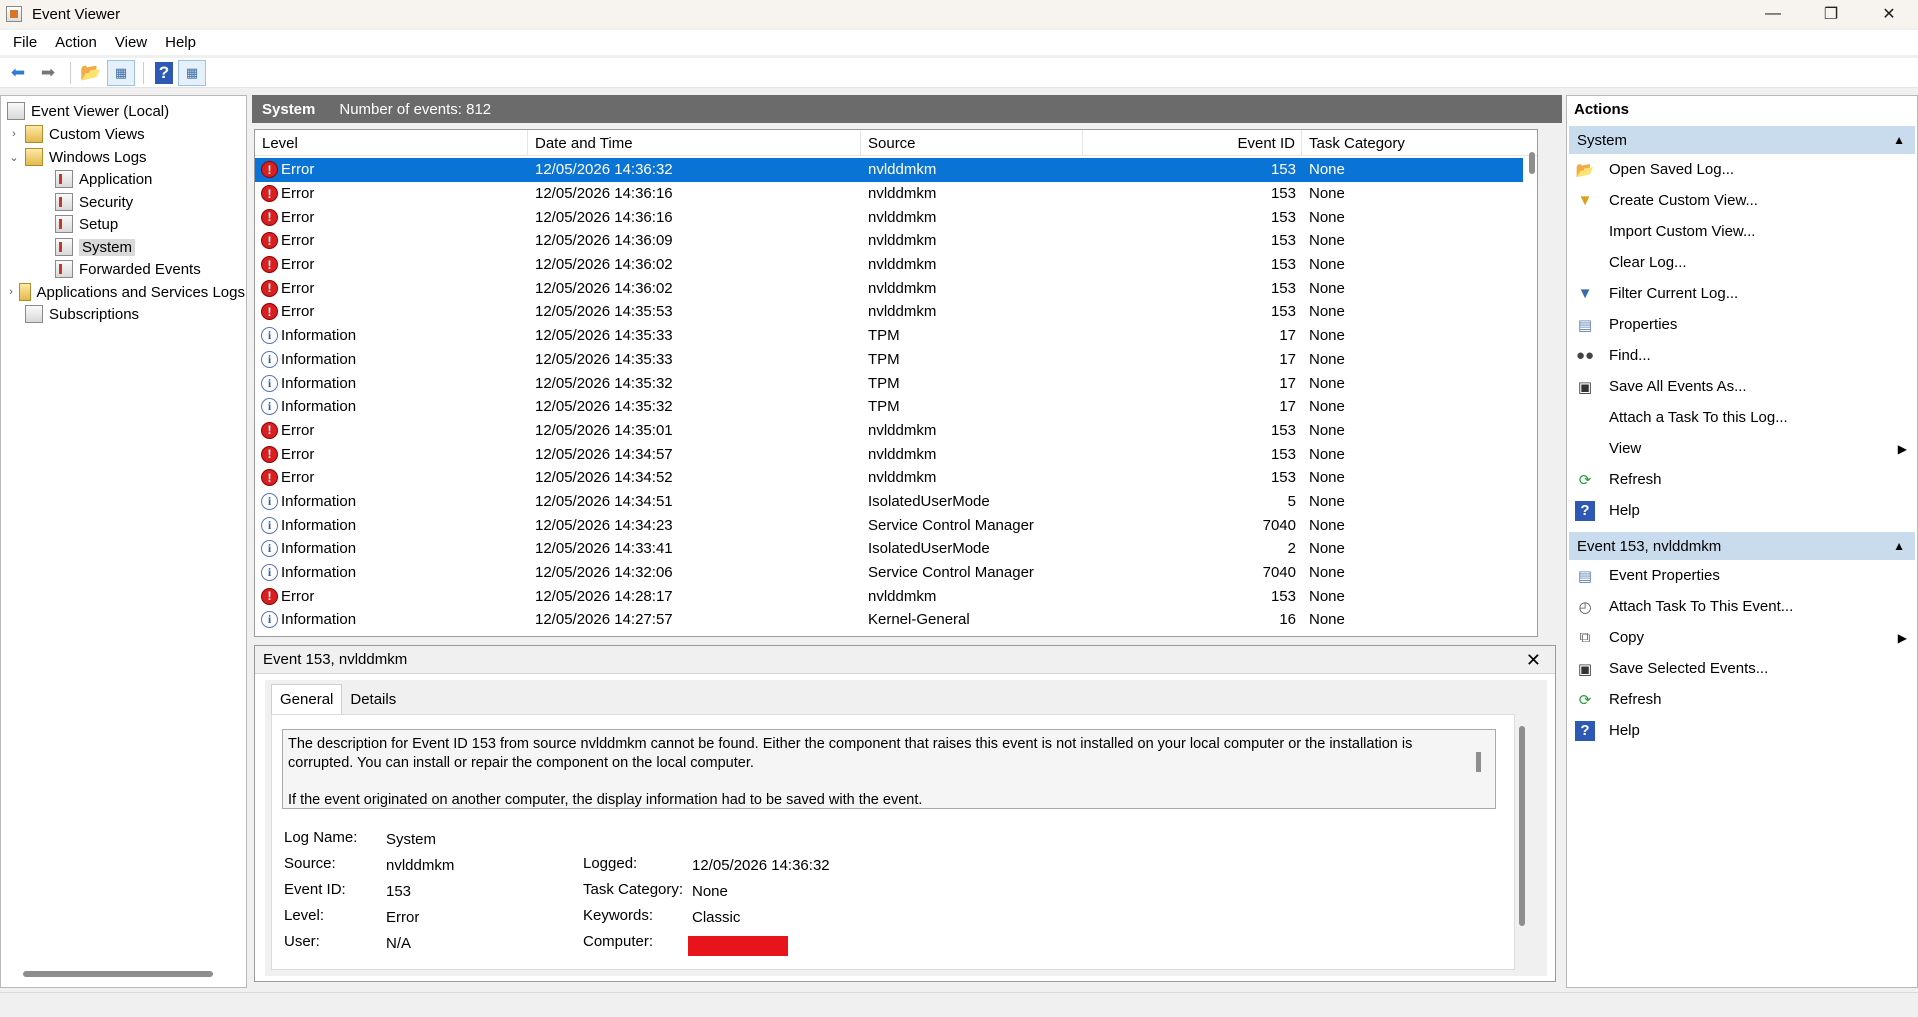 This screenshot has height=1017, width=1918. Describe the element at coordinates (76, 134) in the screenshot. I see `tree-item-custom-views: › Custom Views` at that location.